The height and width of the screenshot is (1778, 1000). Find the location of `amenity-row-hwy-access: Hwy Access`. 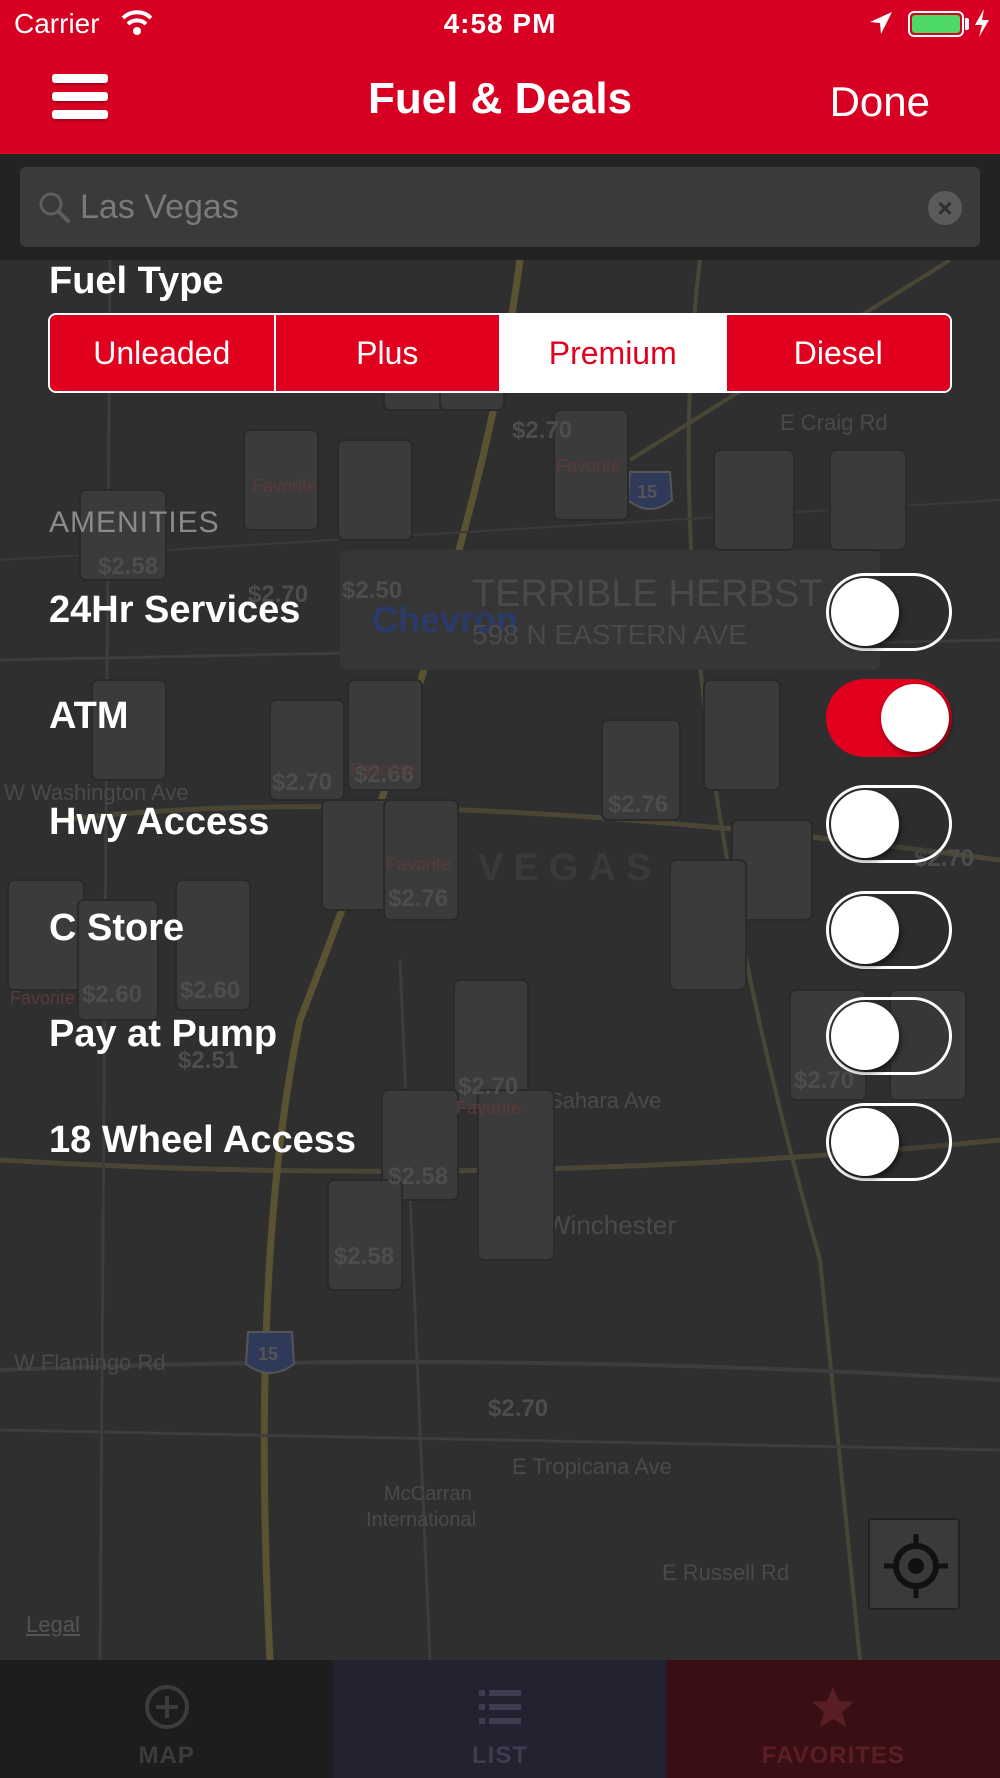

amenity-row-hwy-access: Hwy Access is located at coordinates (500, 824).